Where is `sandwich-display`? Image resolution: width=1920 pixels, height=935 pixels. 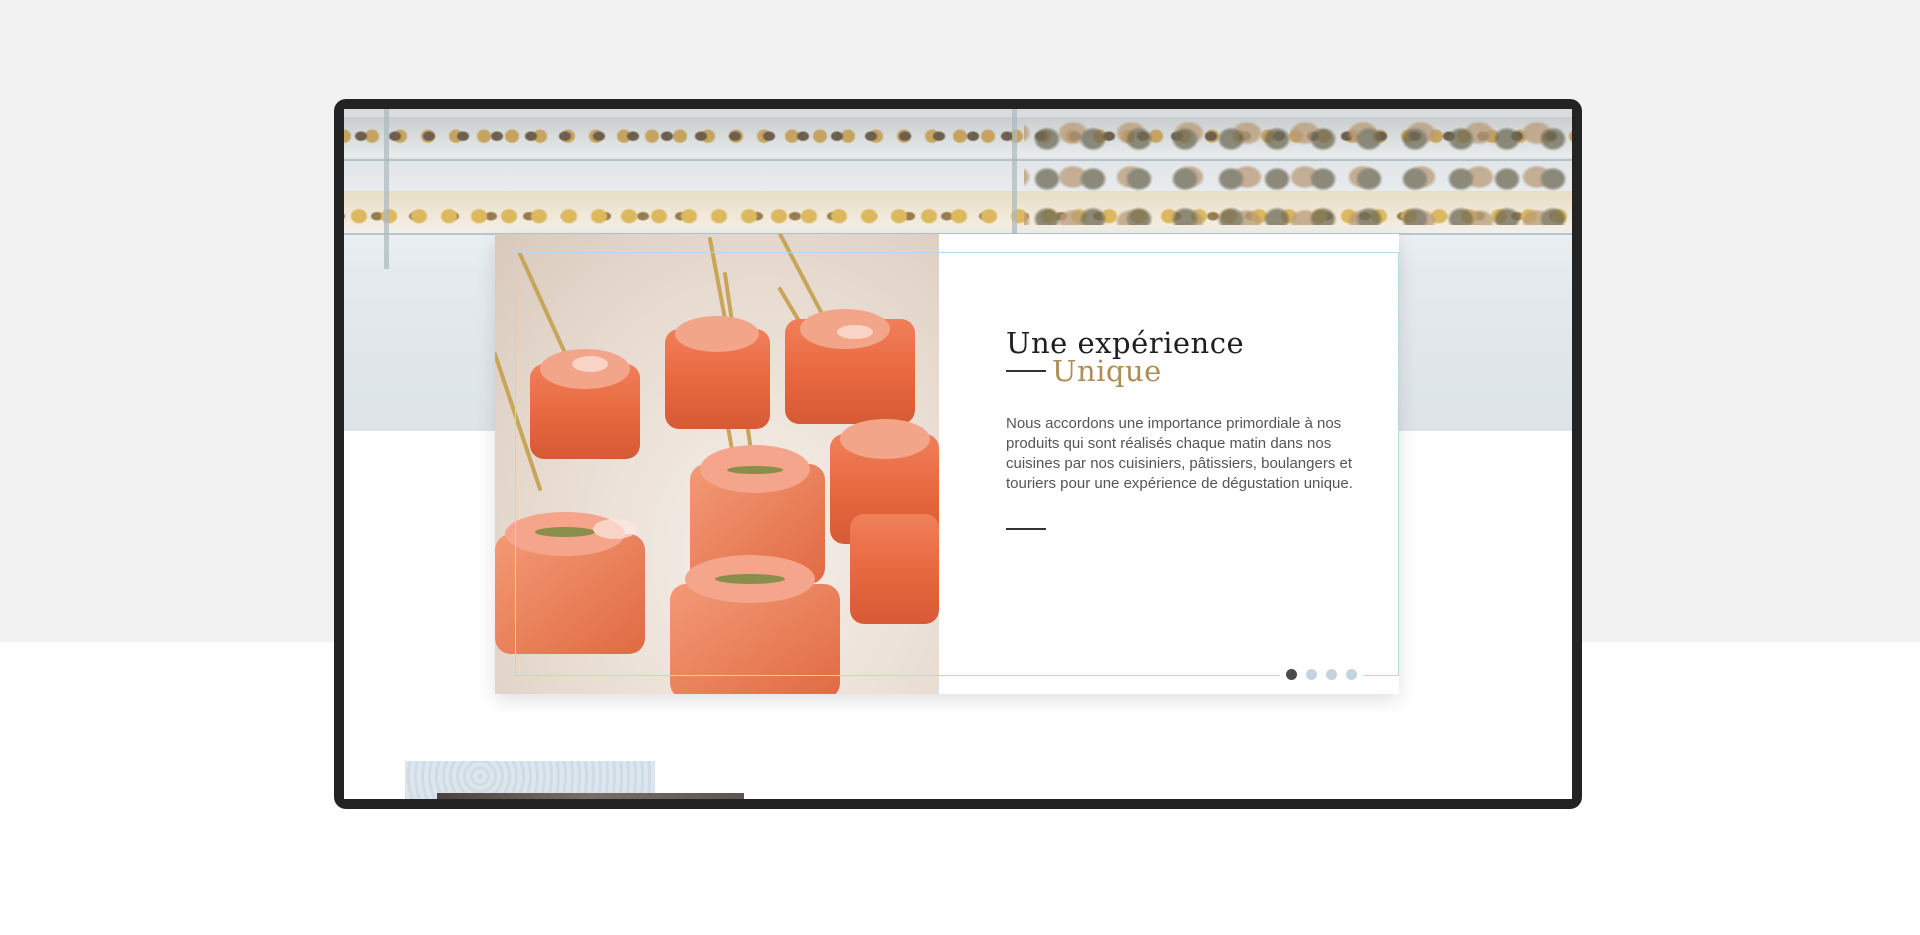 sandwich-display is located at coordinates (1298, 170).